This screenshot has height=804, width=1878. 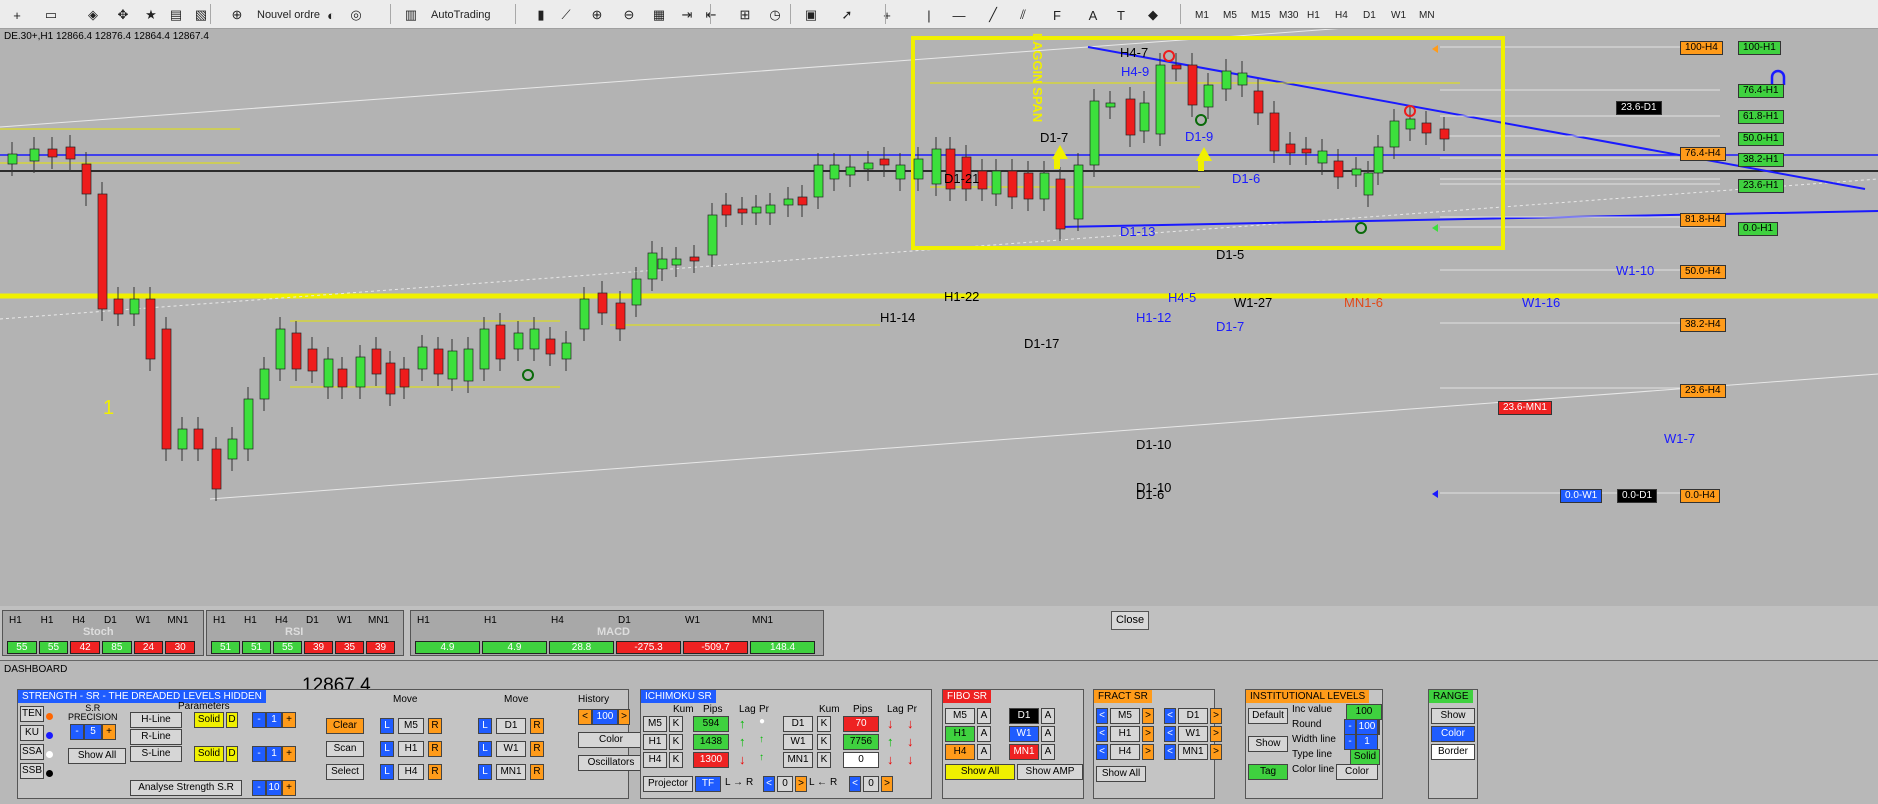 What do you see at coordinates (1350, 727) in the screenshot?
I see `round-decrease-button: -` at bounding box center [1350, 727].